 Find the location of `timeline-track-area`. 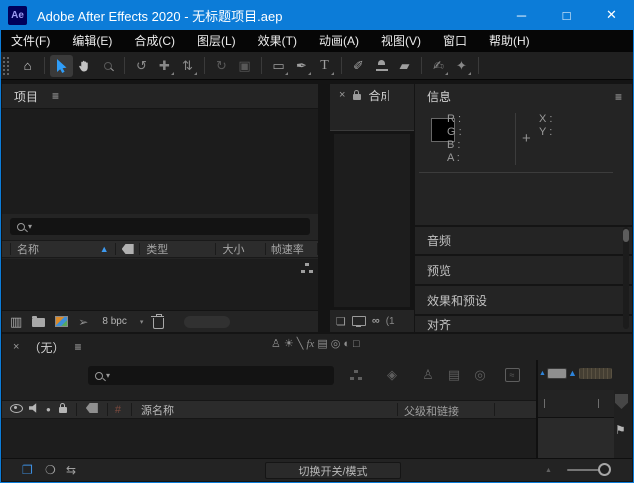

timeline-track-area is located at coordinates (576, 438).